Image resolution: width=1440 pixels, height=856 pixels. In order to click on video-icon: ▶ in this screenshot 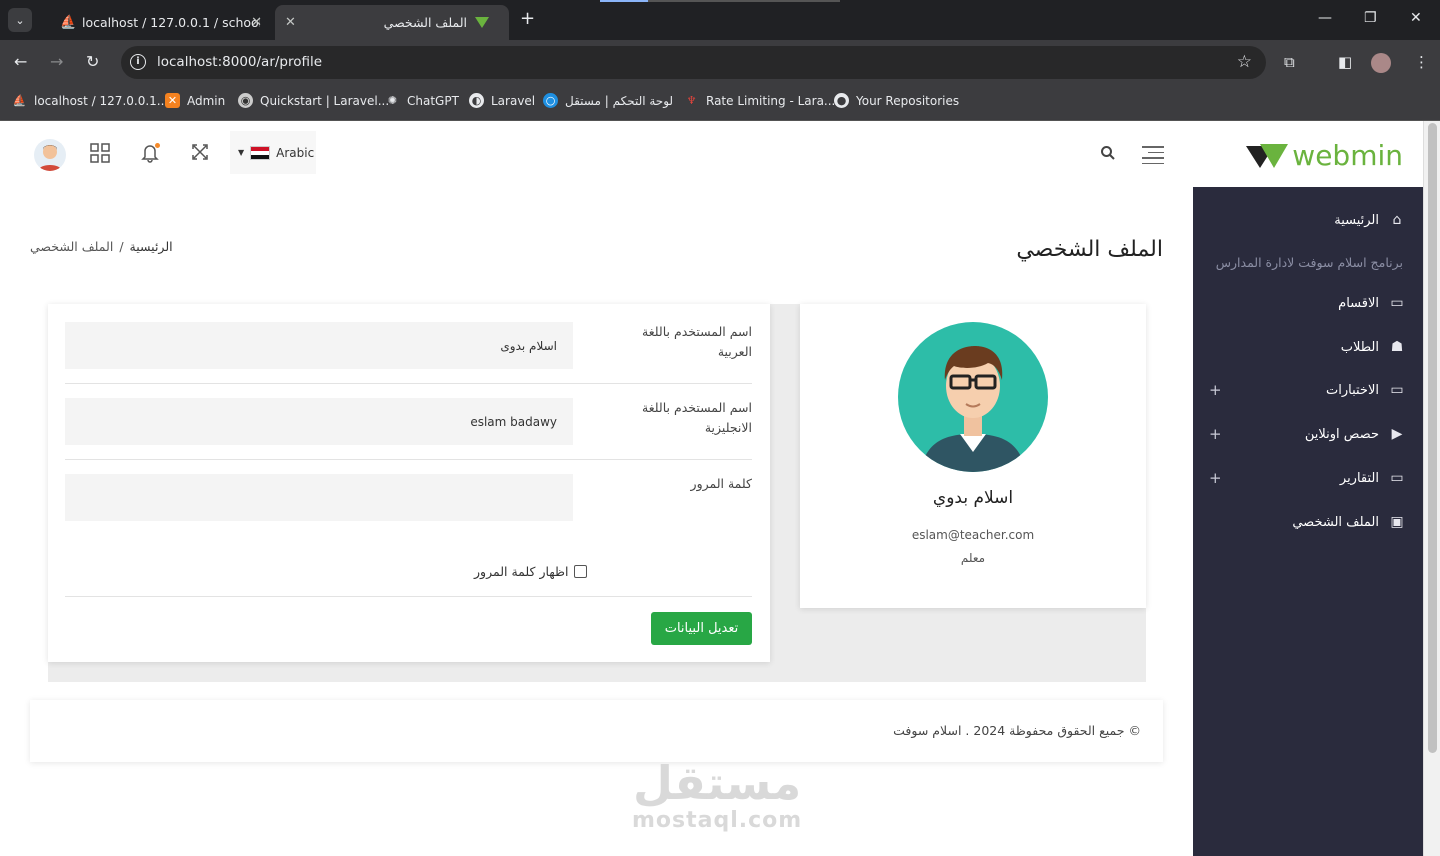, I will do `click(1397, 434)`.